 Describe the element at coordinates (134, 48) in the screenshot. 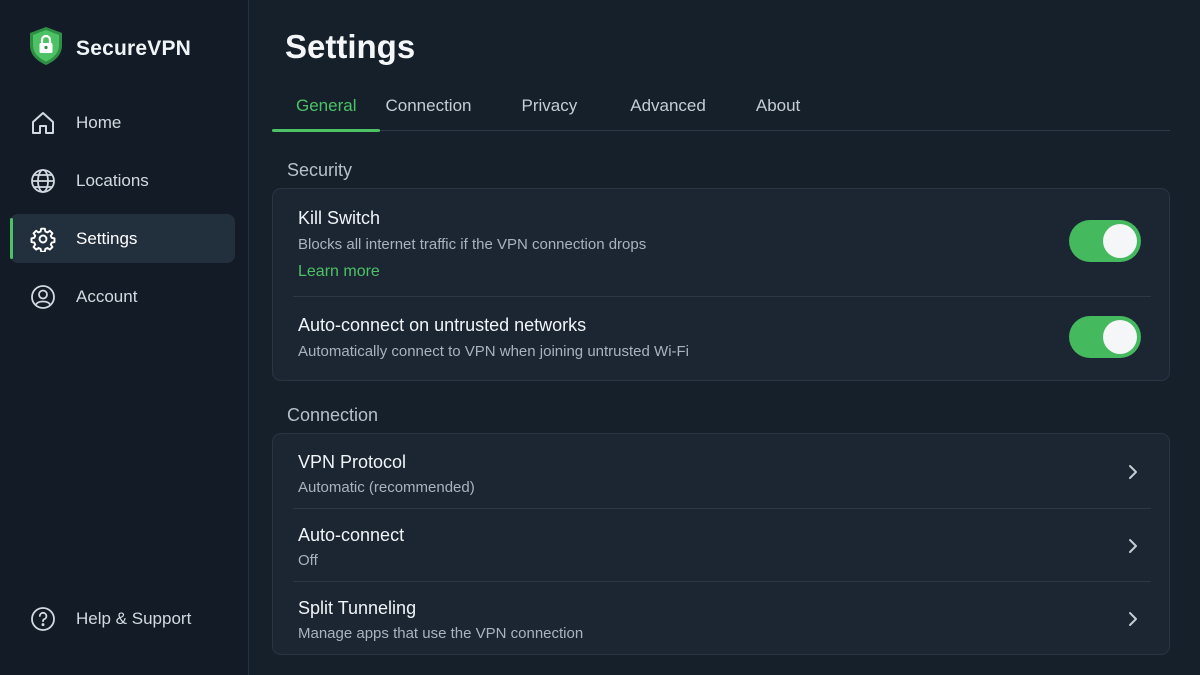

I see `brand-name: SecureVPN` at that location.